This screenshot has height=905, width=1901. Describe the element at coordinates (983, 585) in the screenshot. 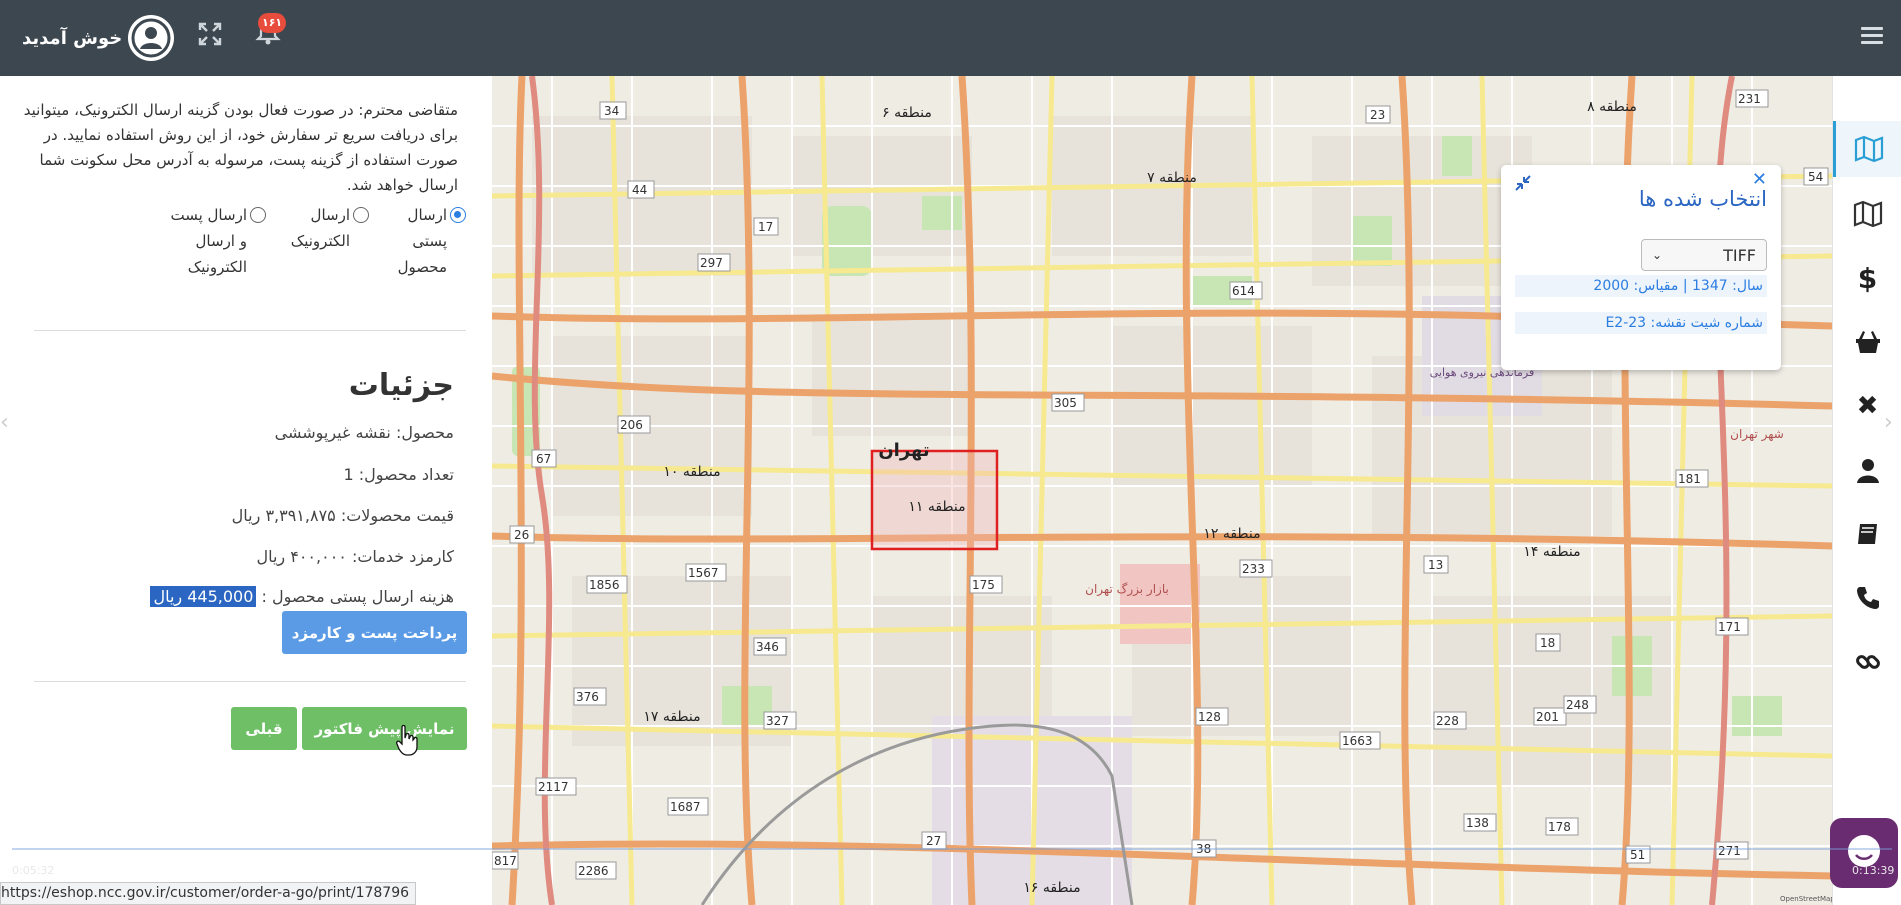

I see `road-number: 175` at that location.